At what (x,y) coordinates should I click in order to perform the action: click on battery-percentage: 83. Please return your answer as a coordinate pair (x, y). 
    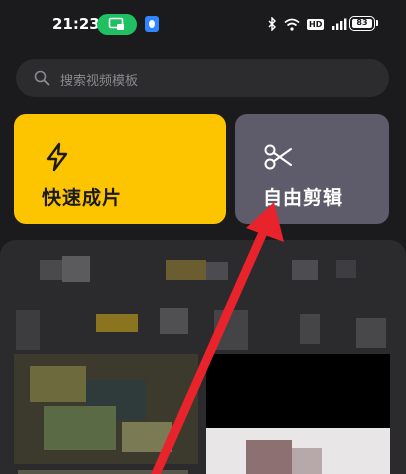
    Looking at the image, I should click on (362, 22).